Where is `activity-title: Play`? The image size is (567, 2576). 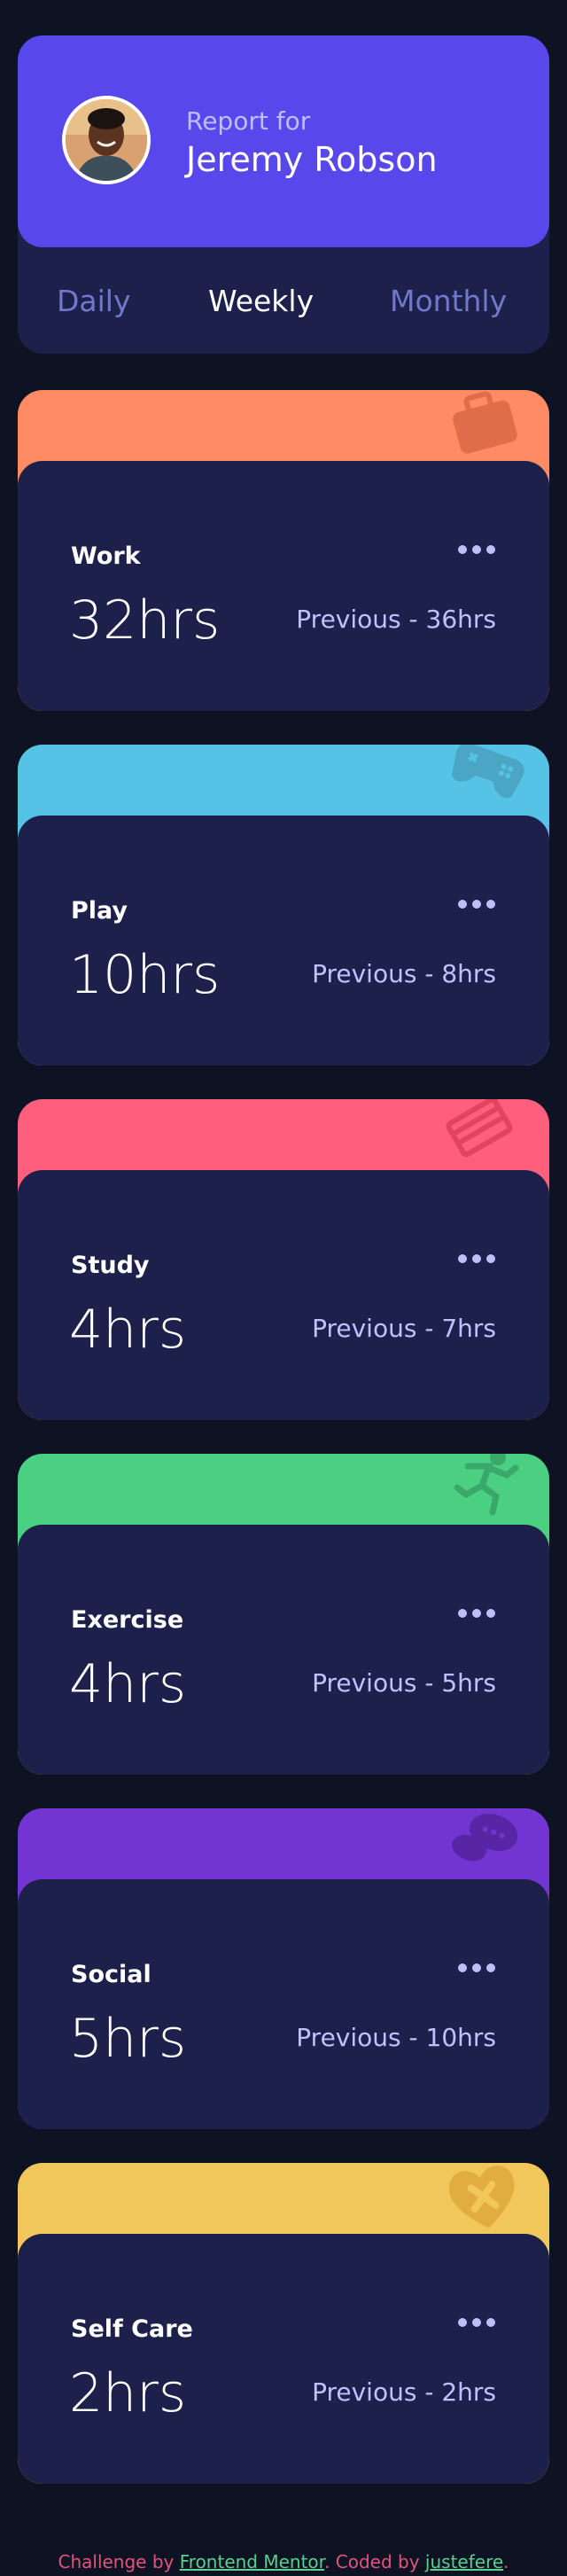
activity-title: Play is located at coordinates (99, 911).